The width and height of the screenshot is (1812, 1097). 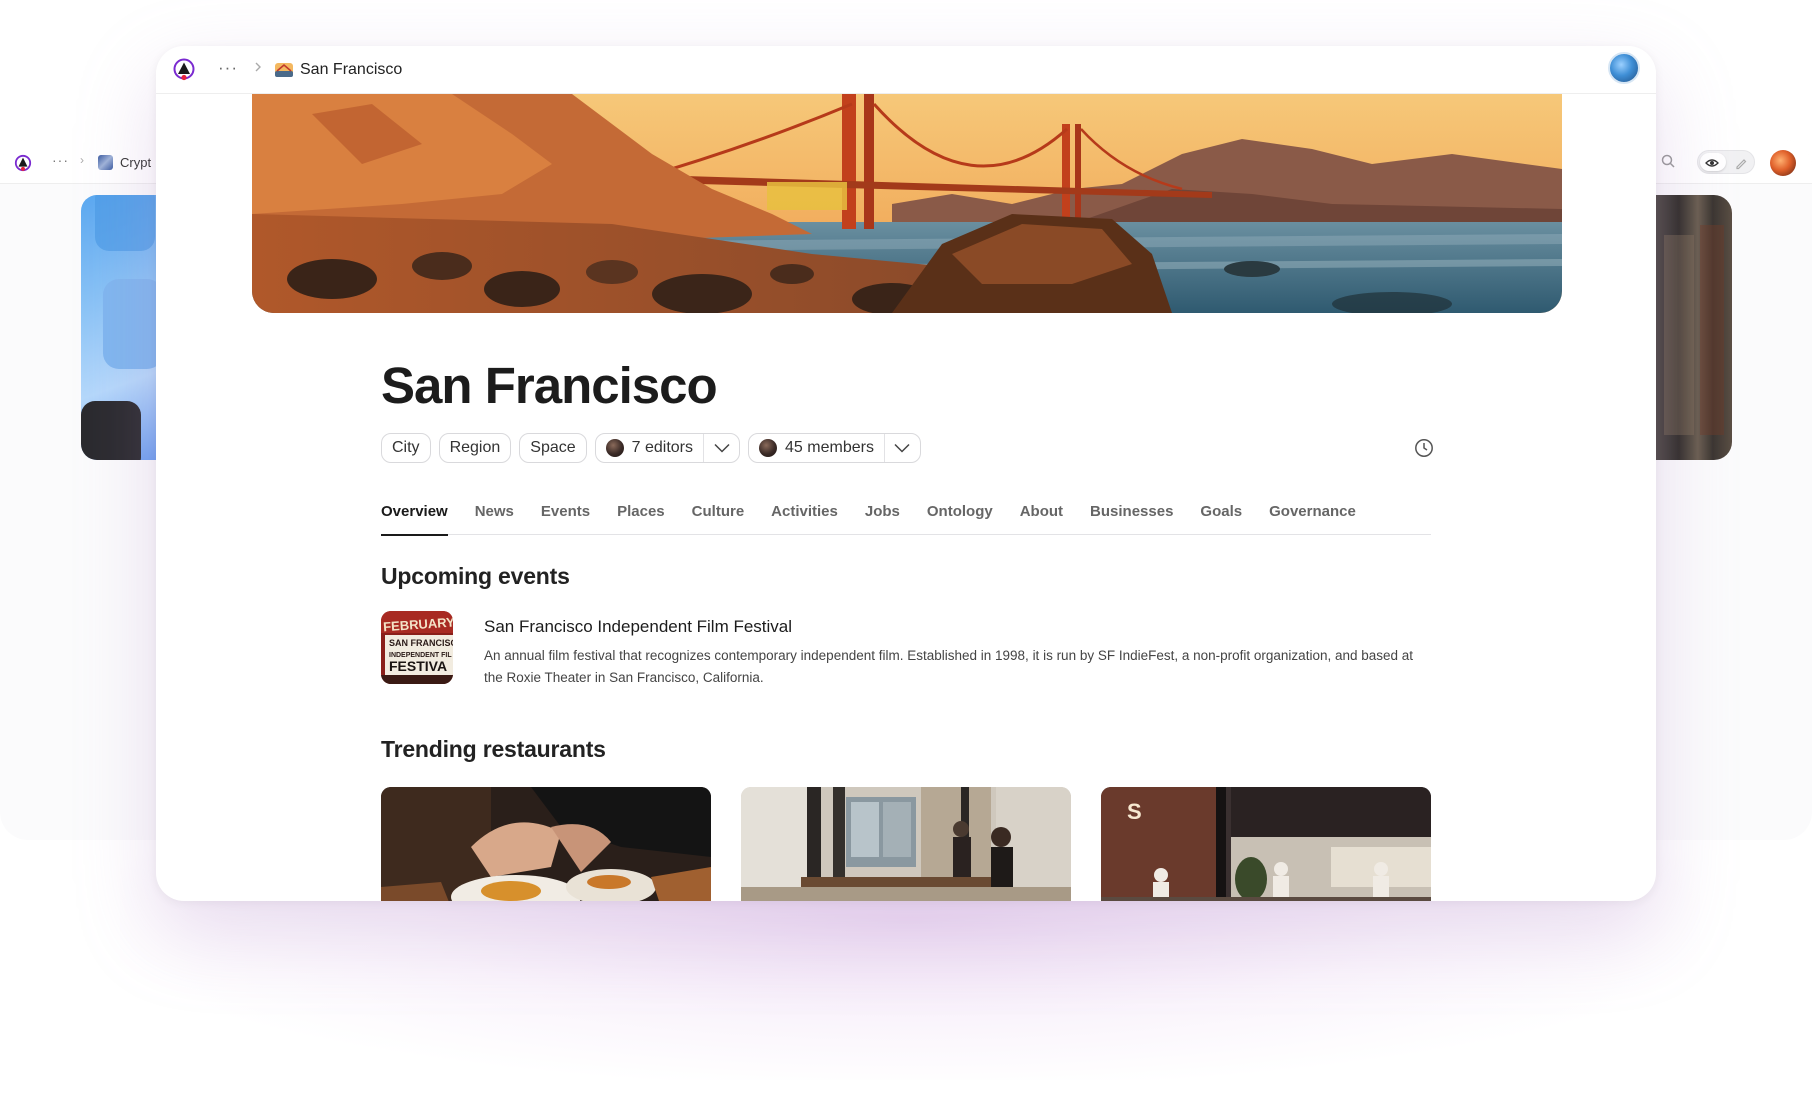 I want to click on clock-icon, so click(x=1424, y=448).